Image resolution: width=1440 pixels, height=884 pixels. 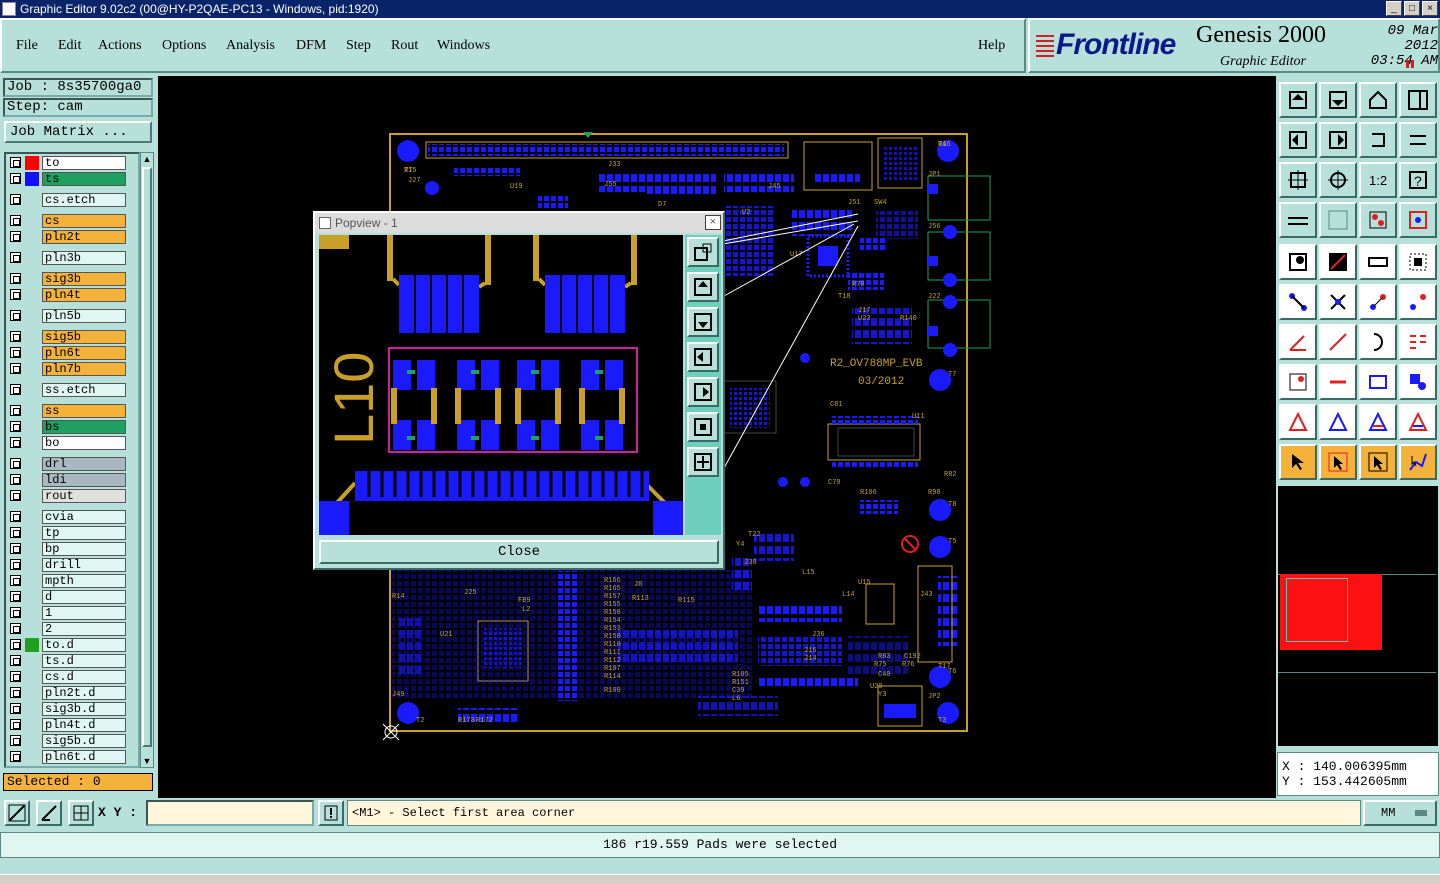 What do you see at coordinates (703, 252) in the screenshot?
I see `popview-zoom-icon` at bounding box center [703, 252].